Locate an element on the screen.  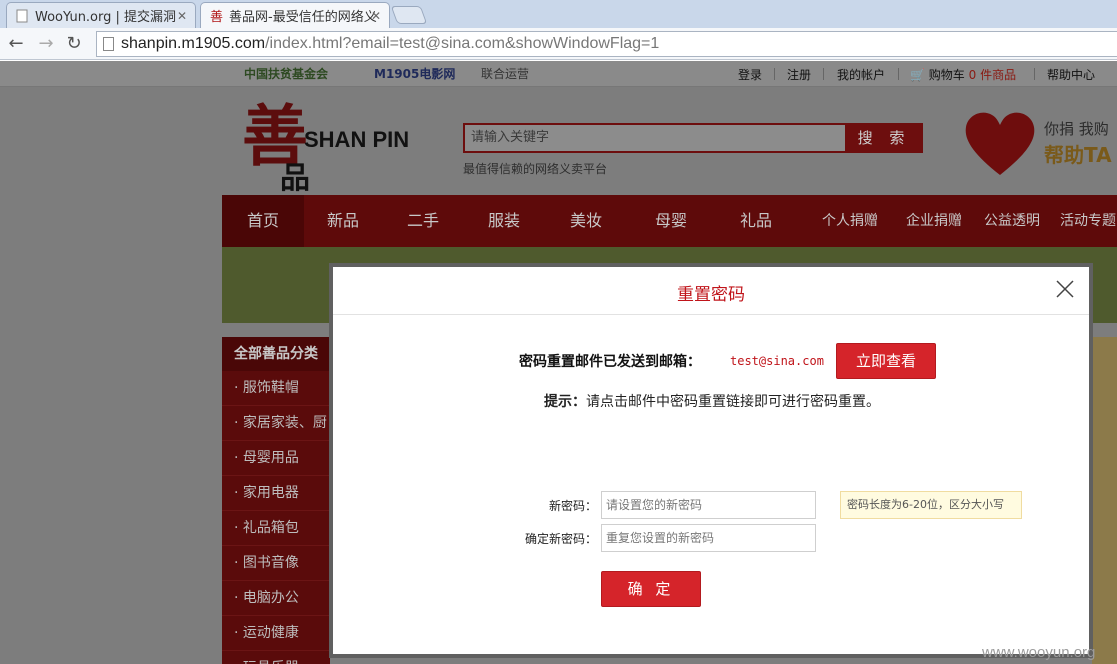
donate-slogan: 你捐 我购 is located at coordinates (1076, 129).